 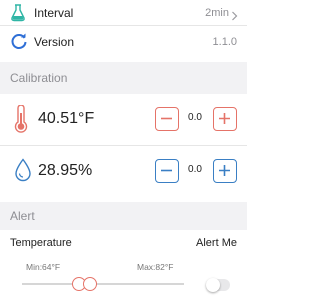 I want to click on alert-temperature-label: Temperature, so click(x=41, y=243).